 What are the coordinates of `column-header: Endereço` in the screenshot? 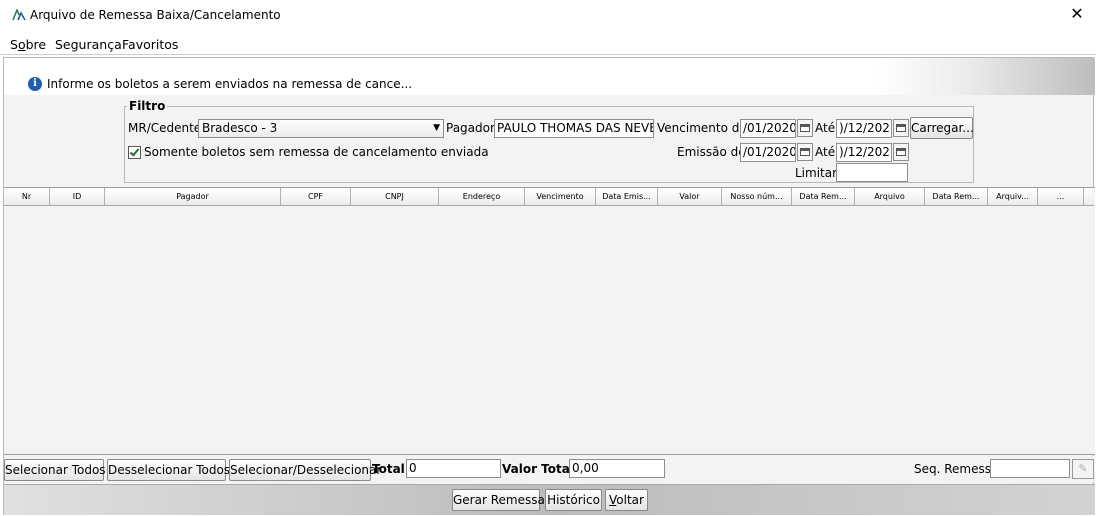 It's located at (482, 197).